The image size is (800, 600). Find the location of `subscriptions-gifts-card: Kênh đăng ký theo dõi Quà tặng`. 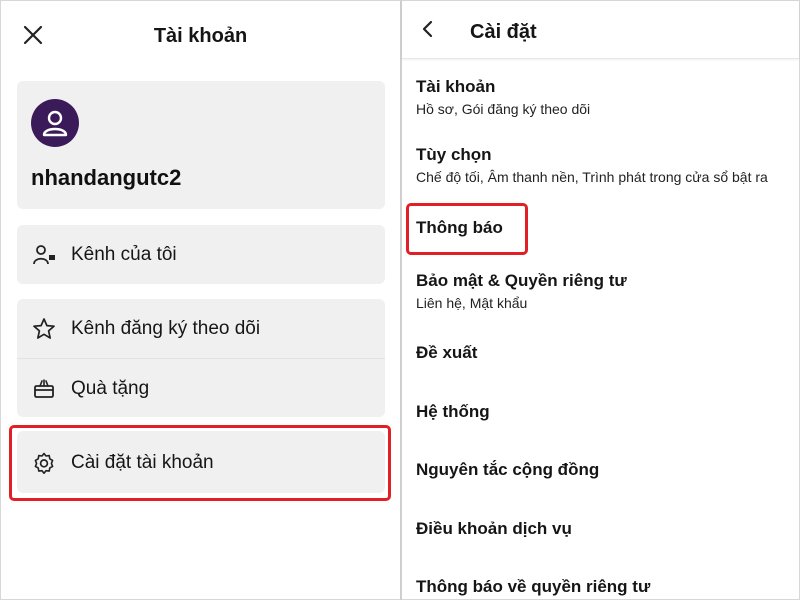

subscriptions-gifts-card: Kênh đăng ký theo dõi Quà tặng is located at coordinates (201, 358).